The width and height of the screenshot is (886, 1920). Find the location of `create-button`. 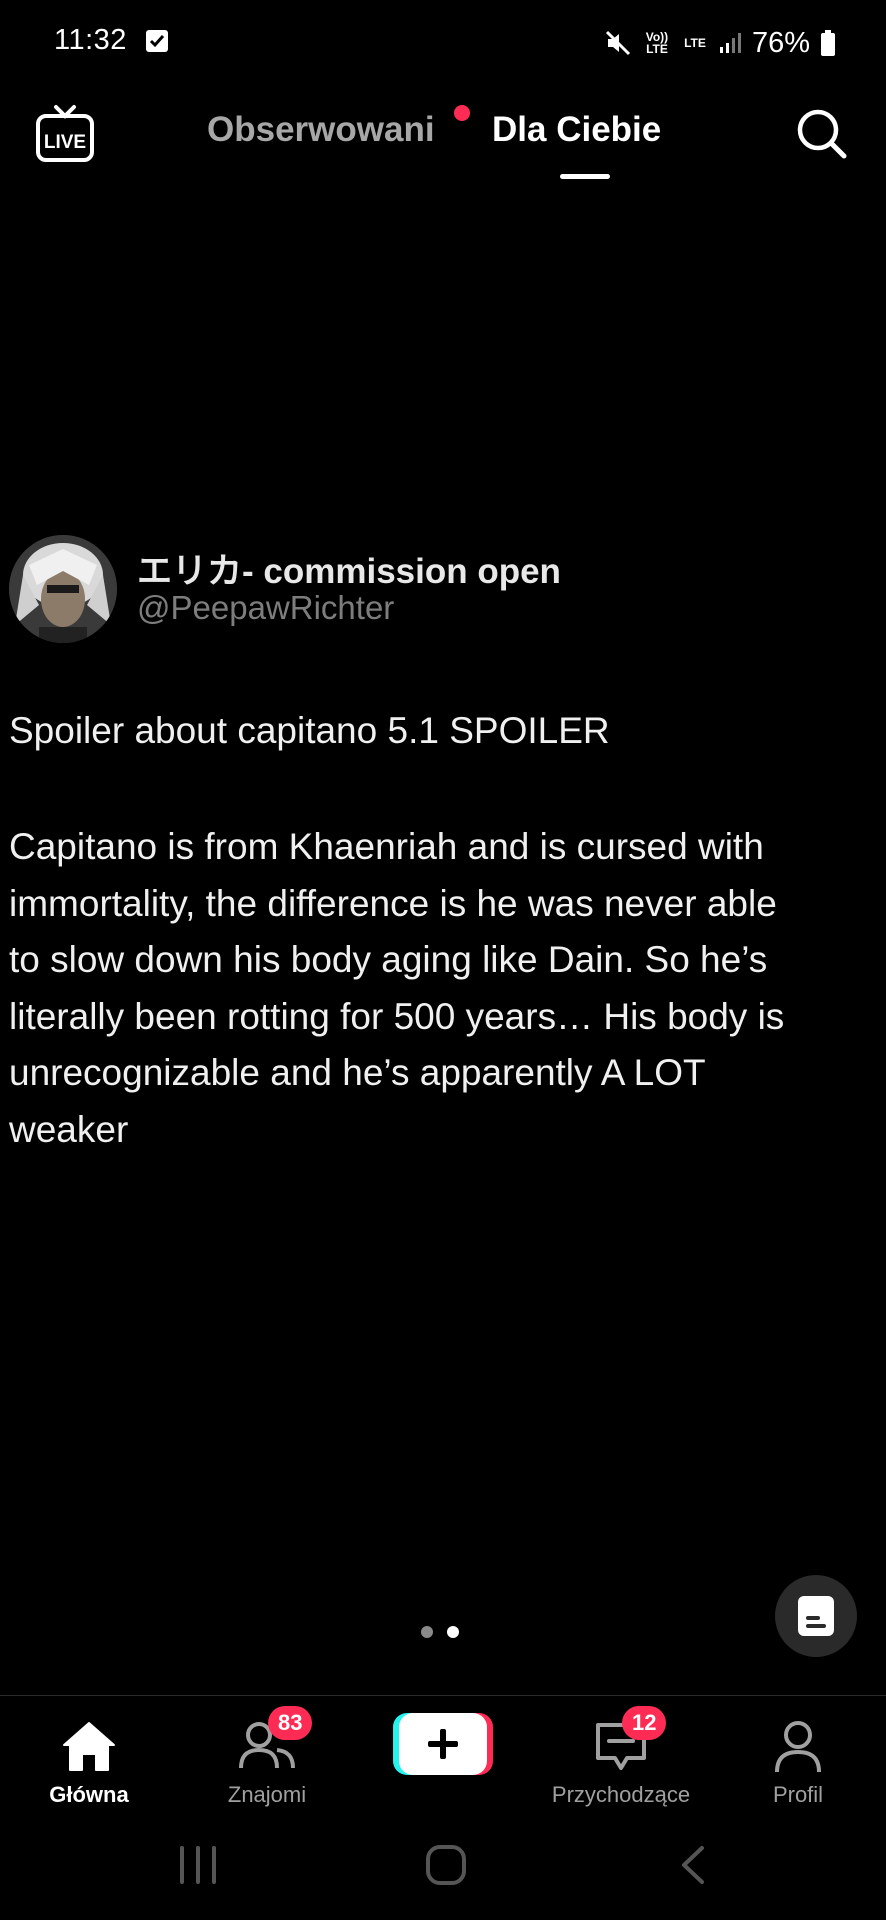

create-button is located at coordinates (443, 1744).